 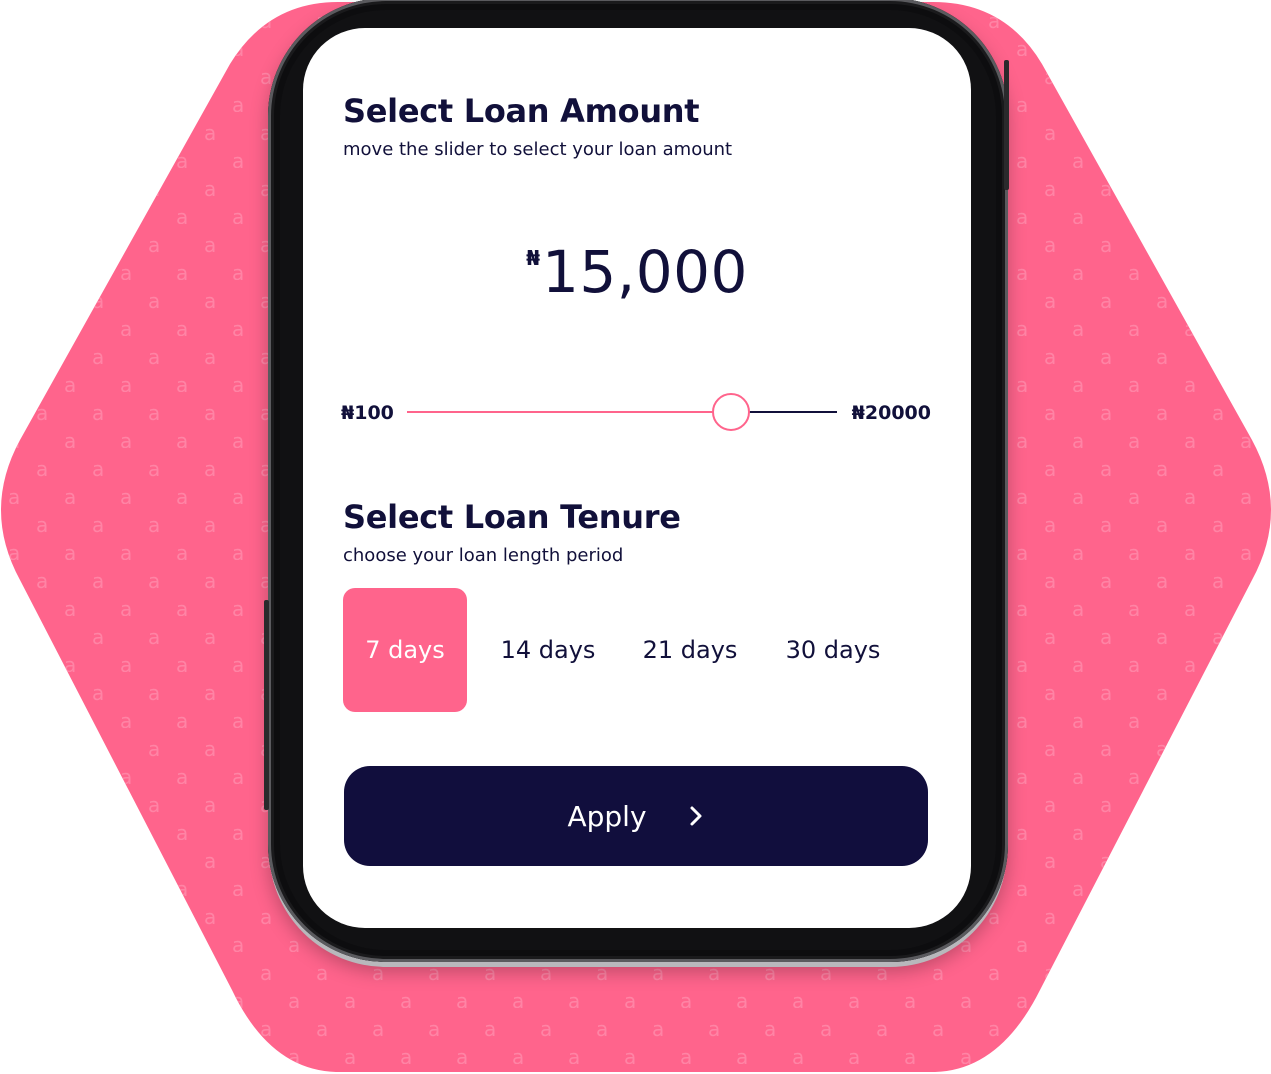 I want to click on apply-button: Apply, so click(x=636, y=816).